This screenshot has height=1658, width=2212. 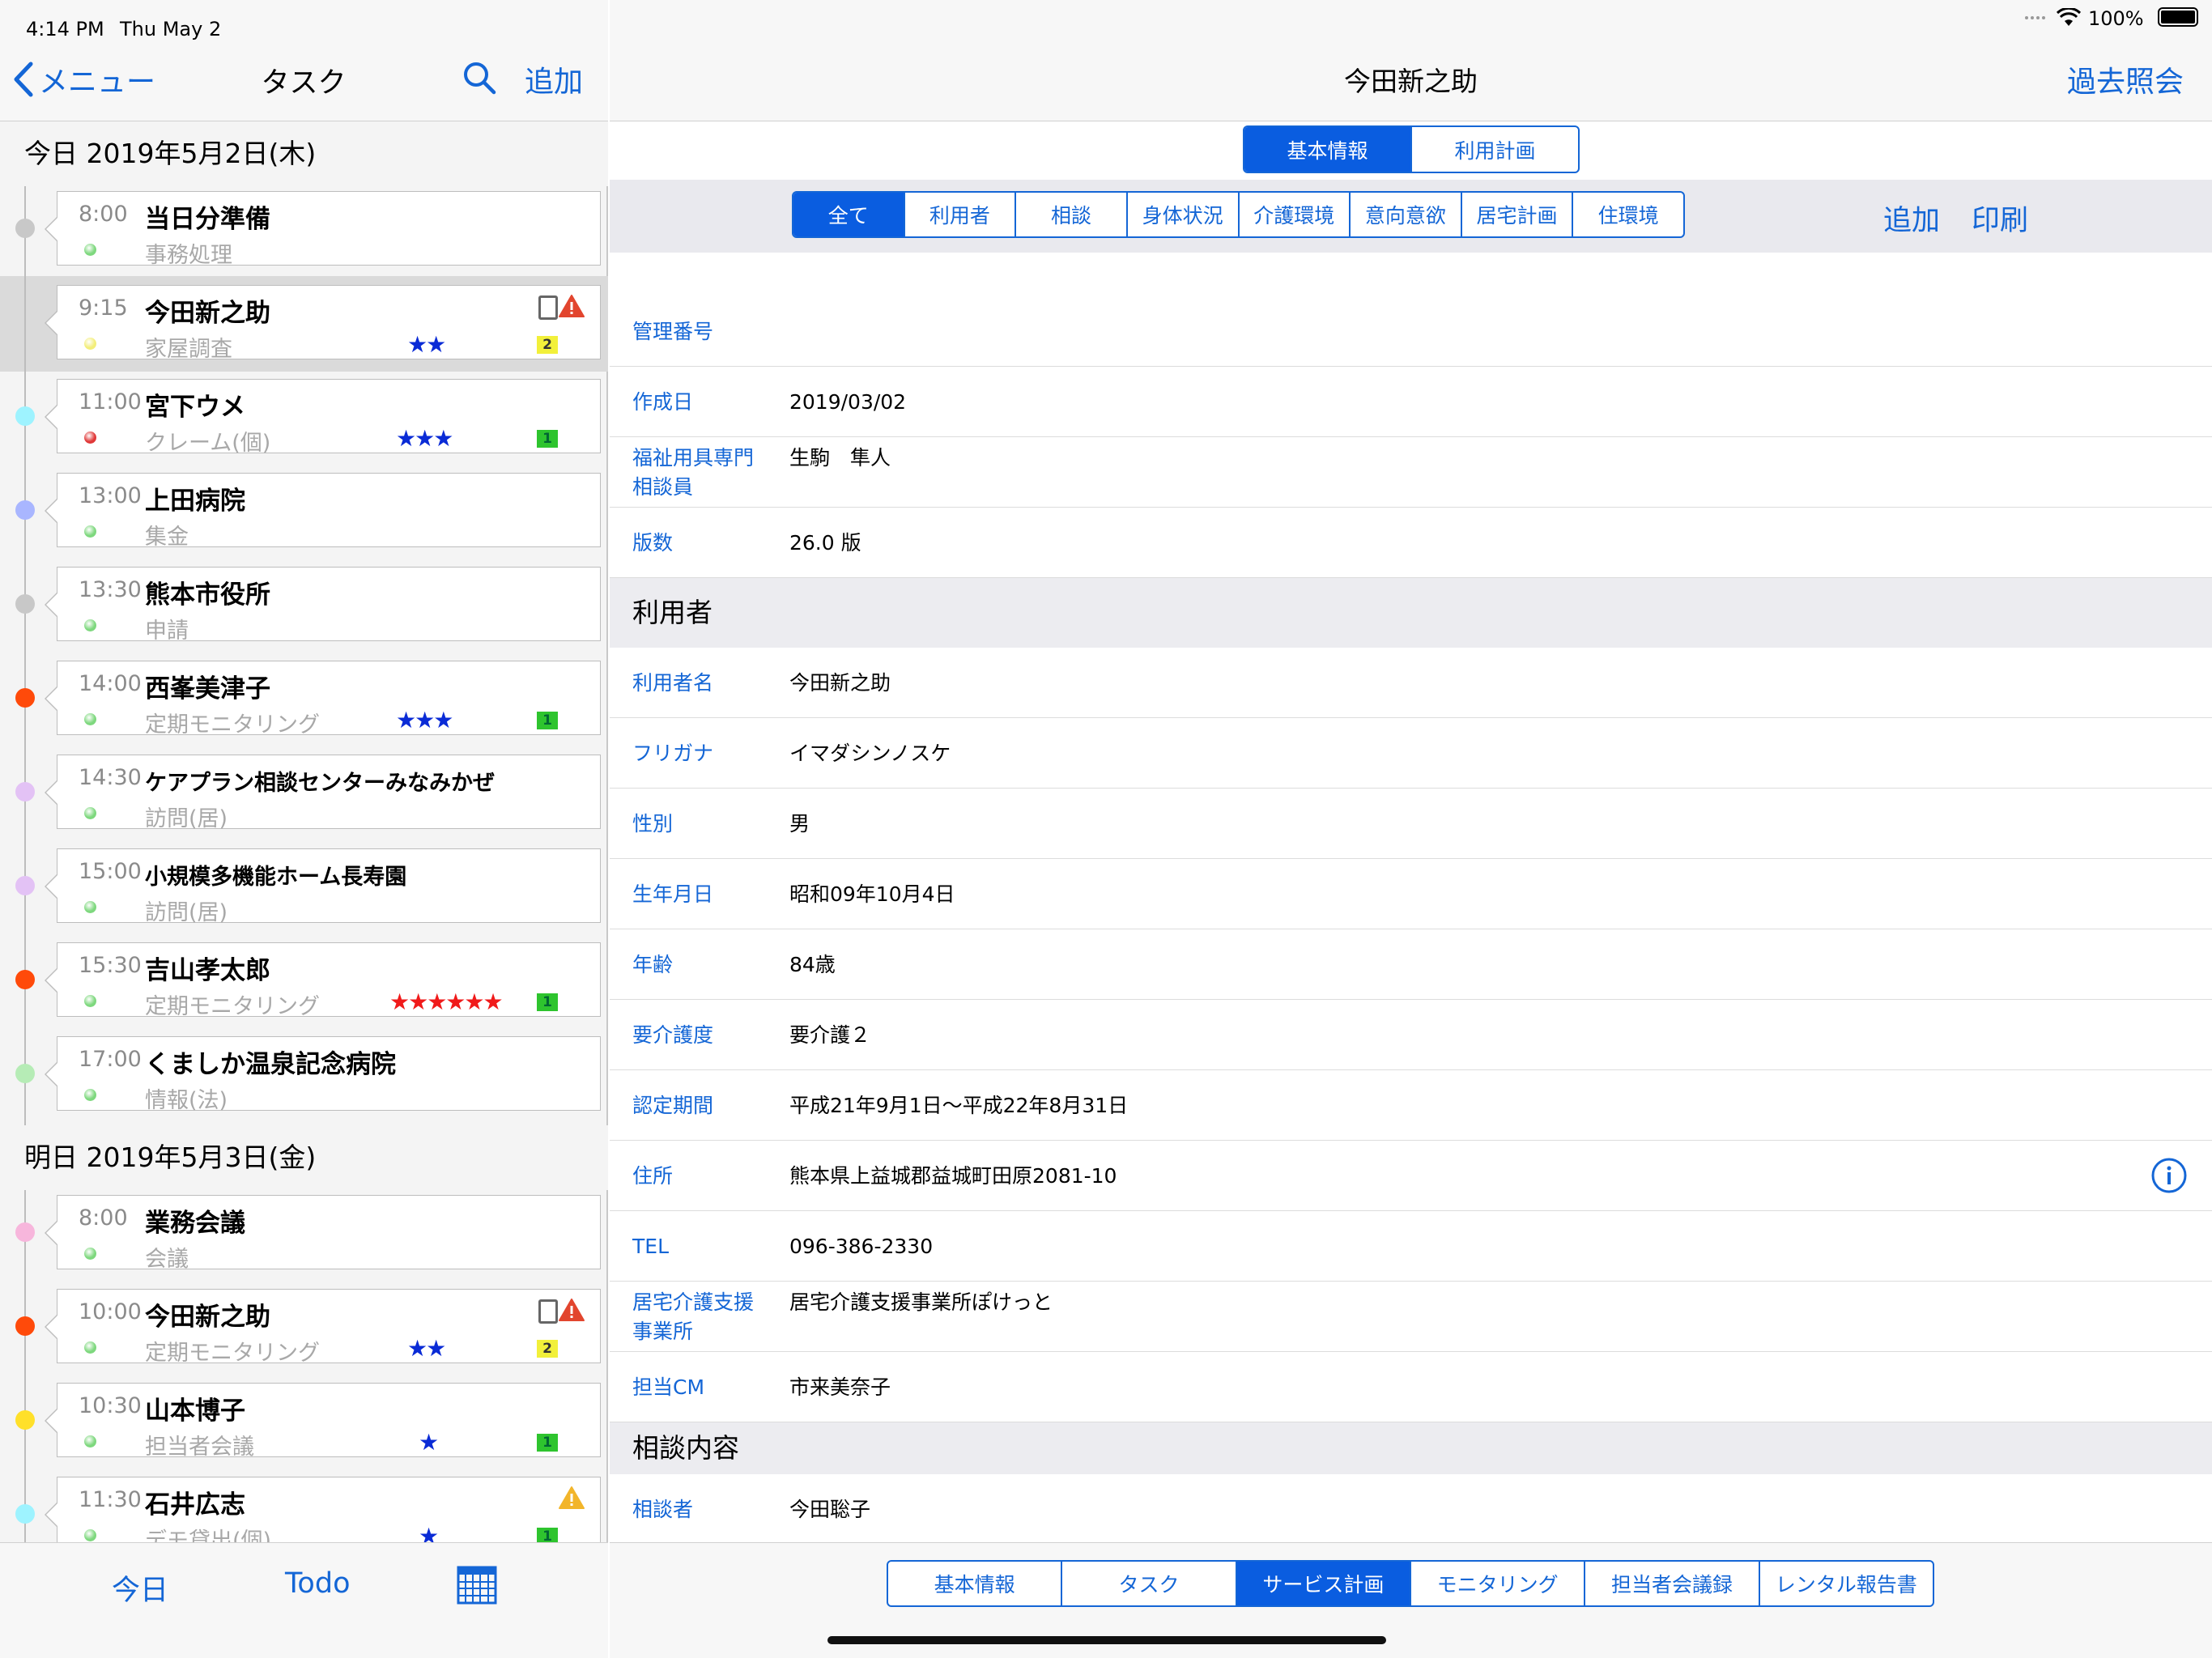 I want to click on detail-row: 認定期間 平成21年9月1日～平成22年8月31日, so click(x=1411, y=1105).